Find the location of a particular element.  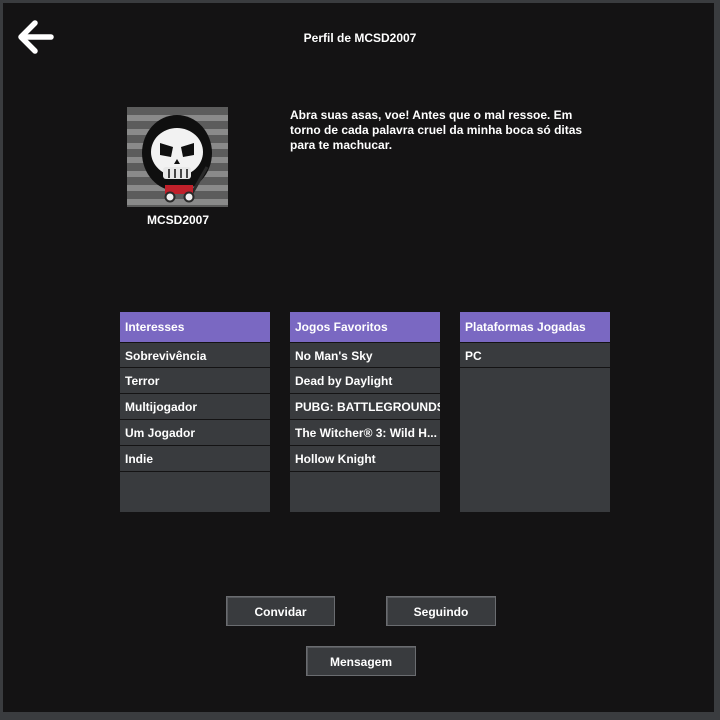

list-item: Indie is located at coordinates (195, 459).